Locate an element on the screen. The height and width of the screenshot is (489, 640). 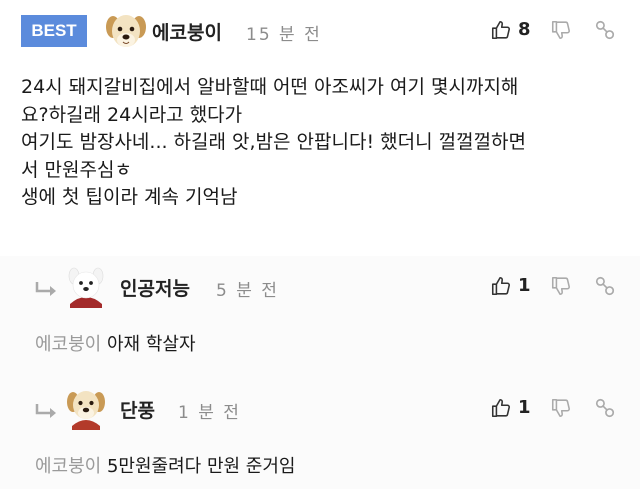
best-badge: BEST is located at coordinates (54, 31).